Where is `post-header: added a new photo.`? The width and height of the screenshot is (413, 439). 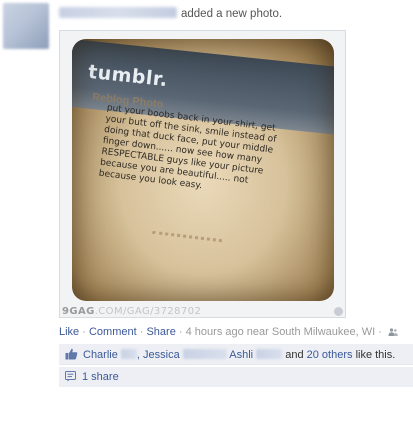 post-header: added a new photo. is located at coordinates (234, 15).